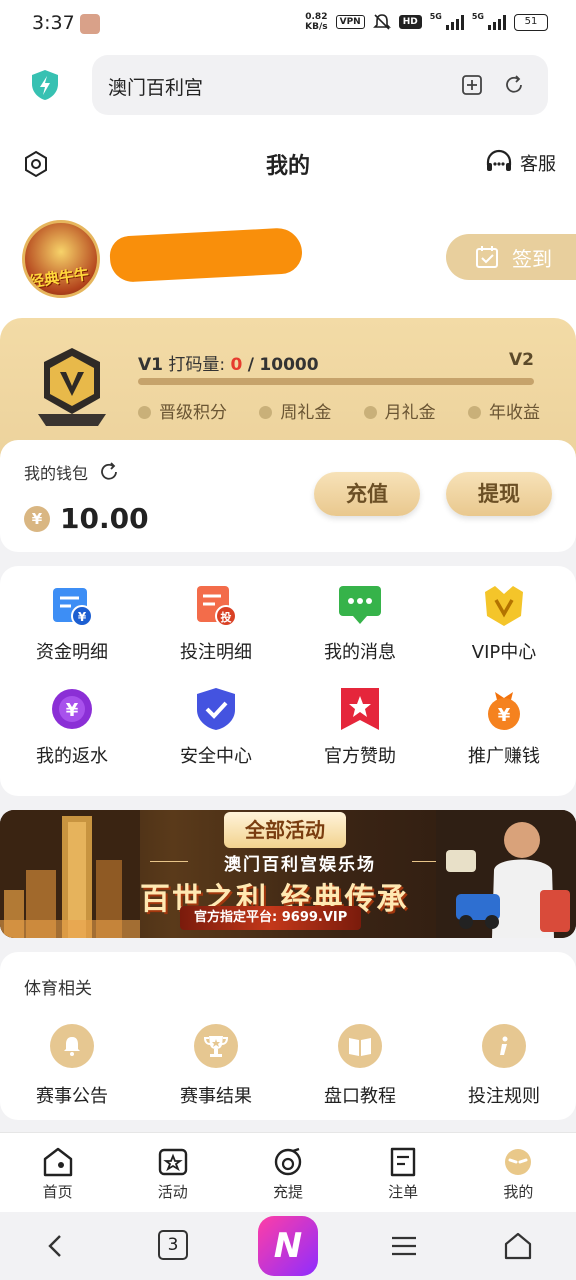  I want to click on sports-label: 赛事公告, so click(72, 1096).